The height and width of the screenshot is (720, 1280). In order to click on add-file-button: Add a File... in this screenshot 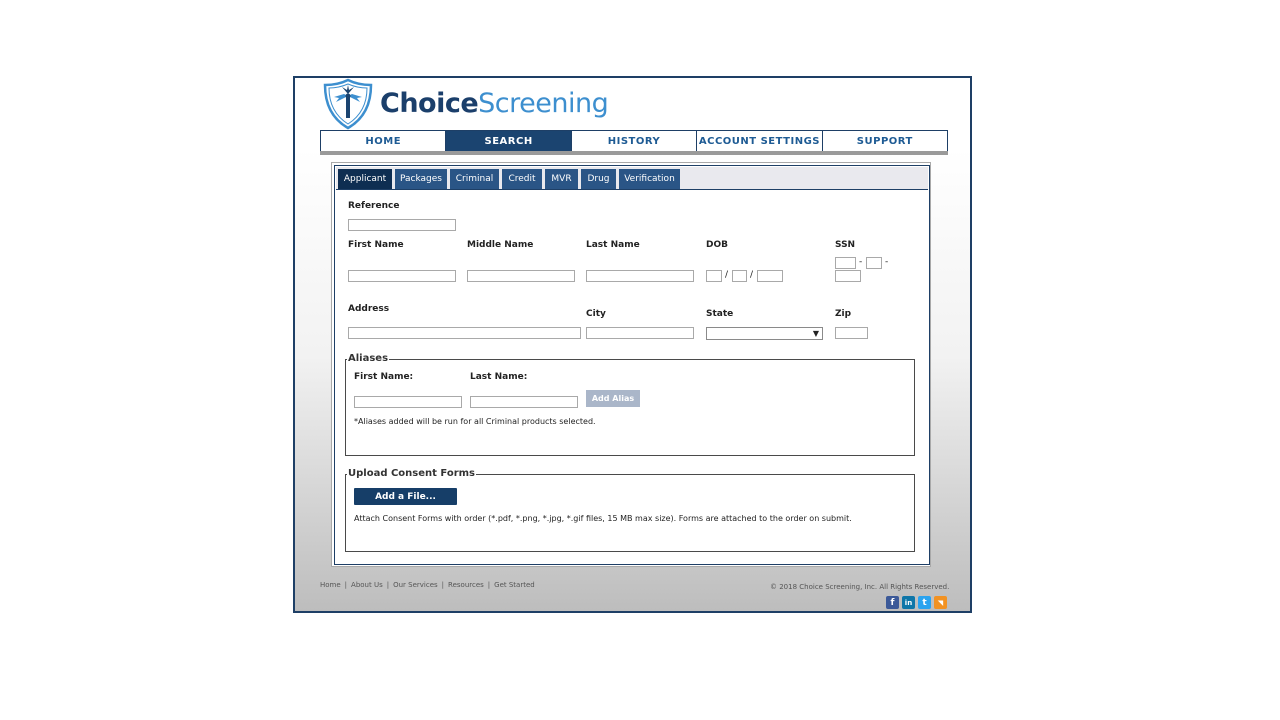, I will do `click(405, 496)`.